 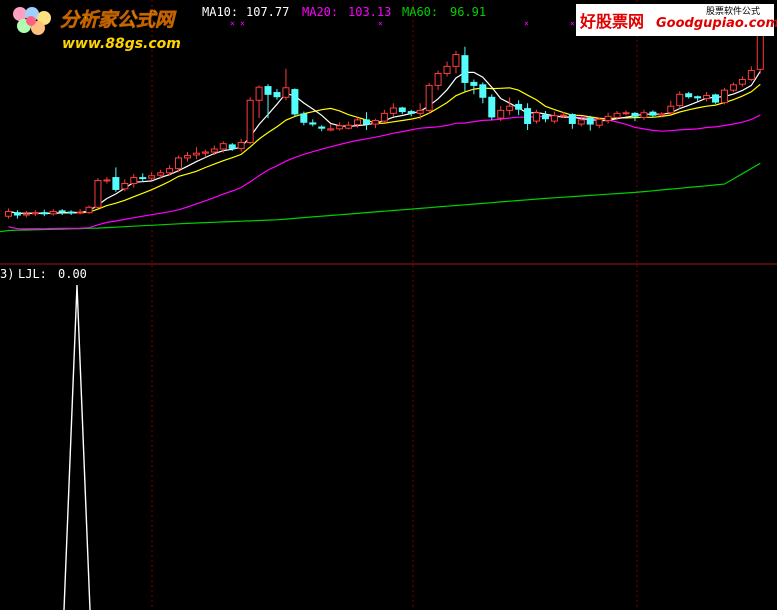 I want to click on ljl-label: LJL:, so click(x=32, y=274).